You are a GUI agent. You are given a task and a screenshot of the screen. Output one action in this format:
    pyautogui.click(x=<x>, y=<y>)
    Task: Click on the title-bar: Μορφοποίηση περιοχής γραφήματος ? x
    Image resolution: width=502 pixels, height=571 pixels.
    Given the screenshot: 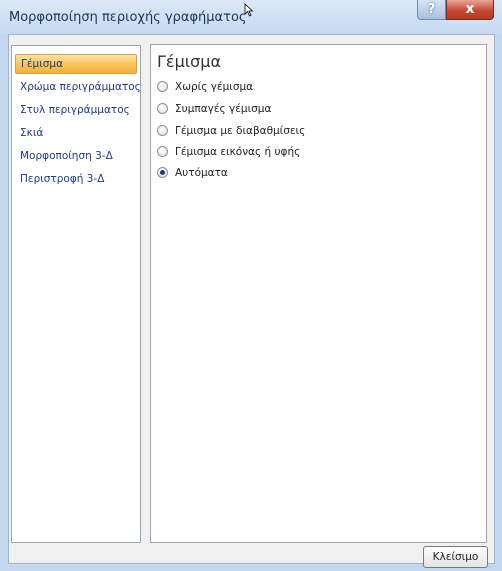 What is the action you would take?
    pyautogui.click(x=251, y=17)
    